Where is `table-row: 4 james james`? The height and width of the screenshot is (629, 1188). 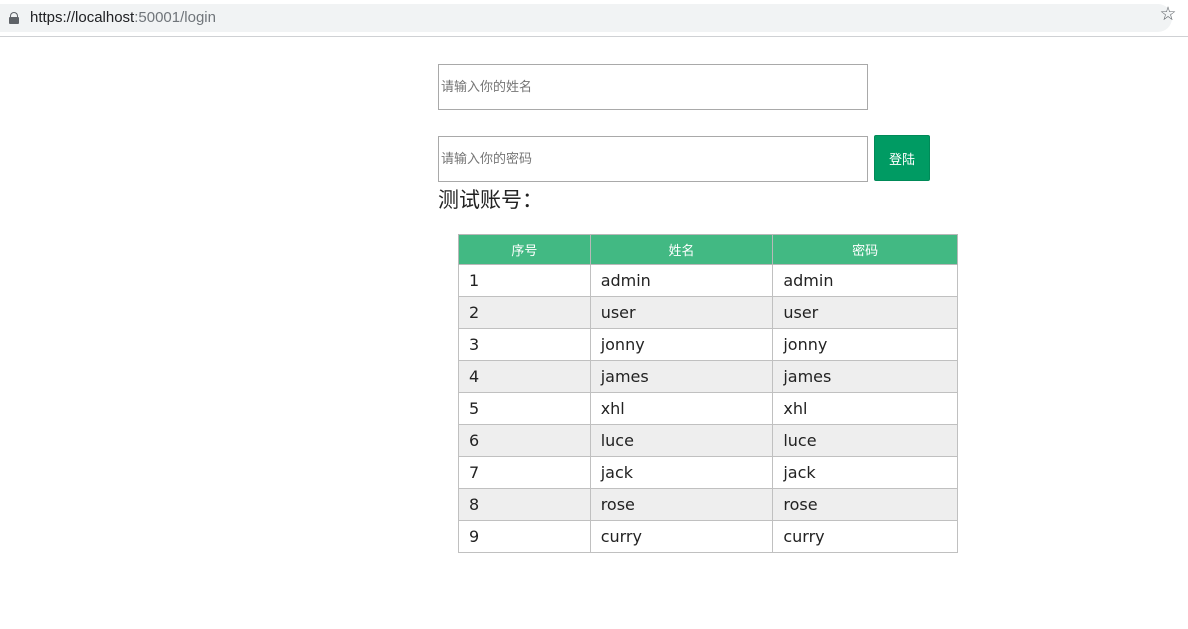 table-row: 4 james james is located at coordinates (708, 376).